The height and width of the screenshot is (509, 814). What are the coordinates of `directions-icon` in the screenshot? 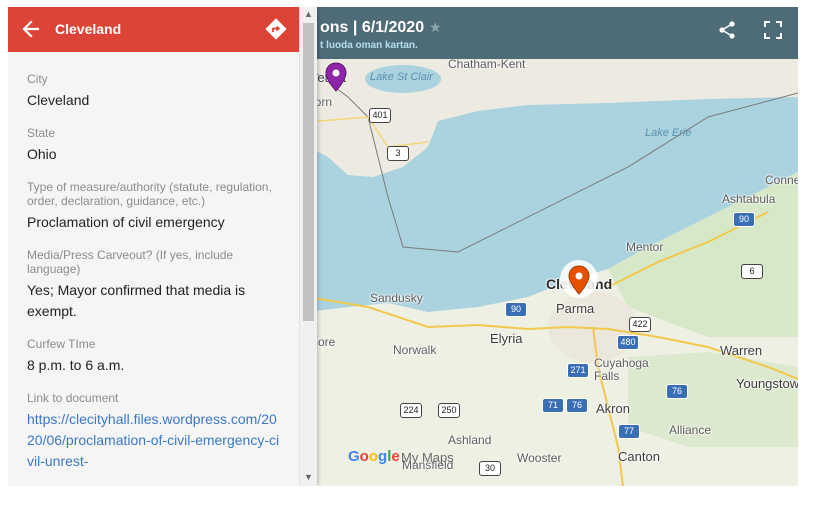 It's located at (276, 29).